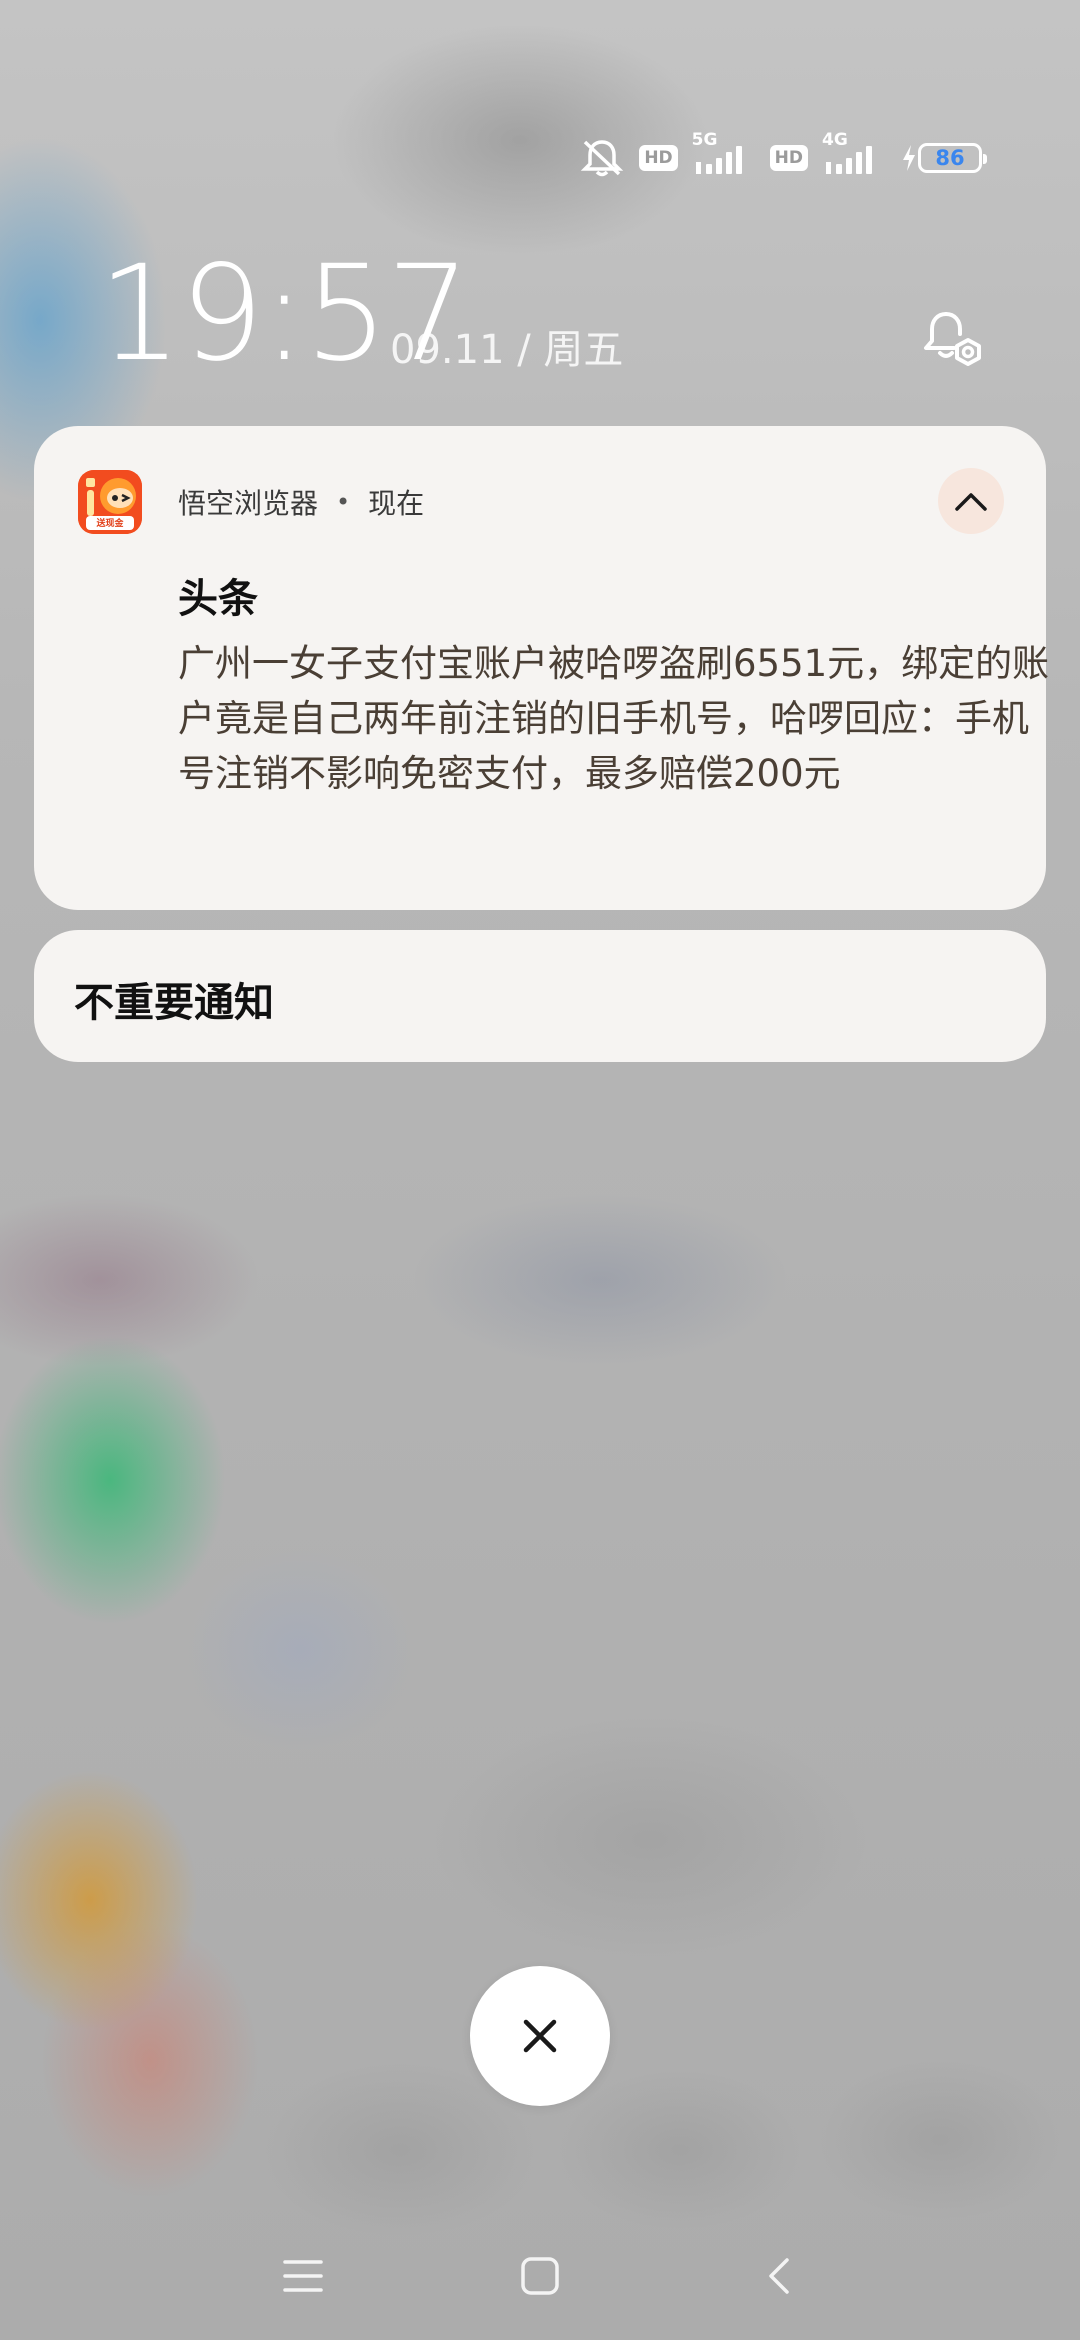 Image resolution: width=1080 pixels, height=2340 pixels. Describe the element at coordinates (396, 503) in the screenshot. I see `notification-timestamp: 现在` at that location.